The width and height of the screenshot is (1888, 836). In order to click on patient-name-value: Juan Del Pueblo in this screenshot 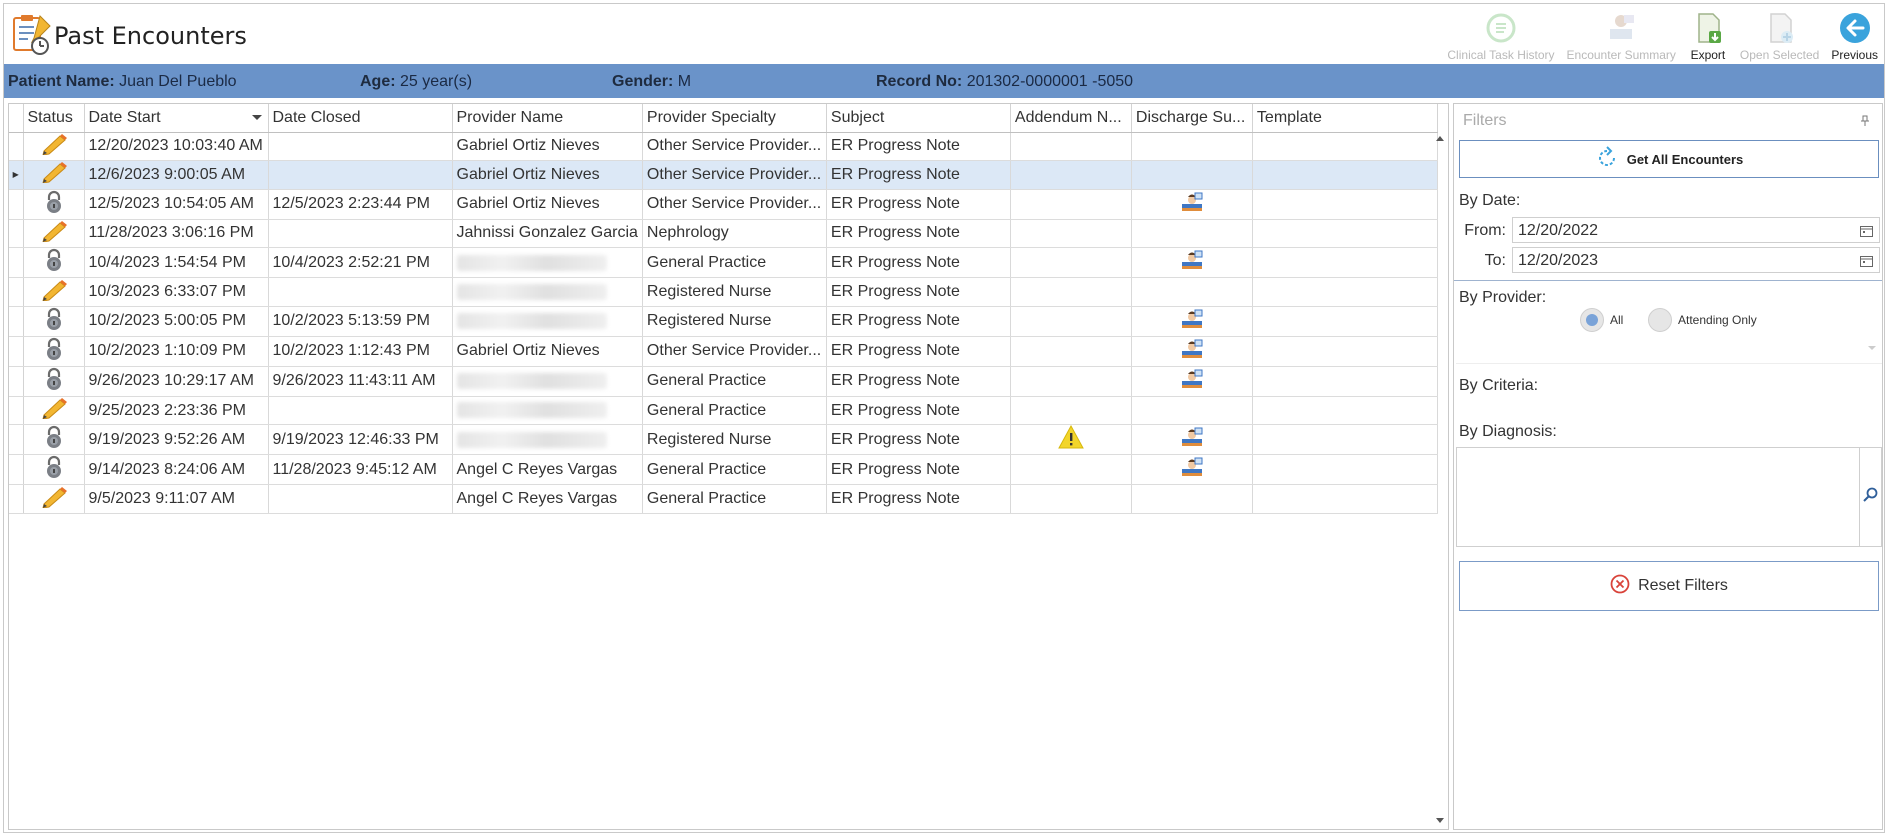, I will do `click(178, 81)`.